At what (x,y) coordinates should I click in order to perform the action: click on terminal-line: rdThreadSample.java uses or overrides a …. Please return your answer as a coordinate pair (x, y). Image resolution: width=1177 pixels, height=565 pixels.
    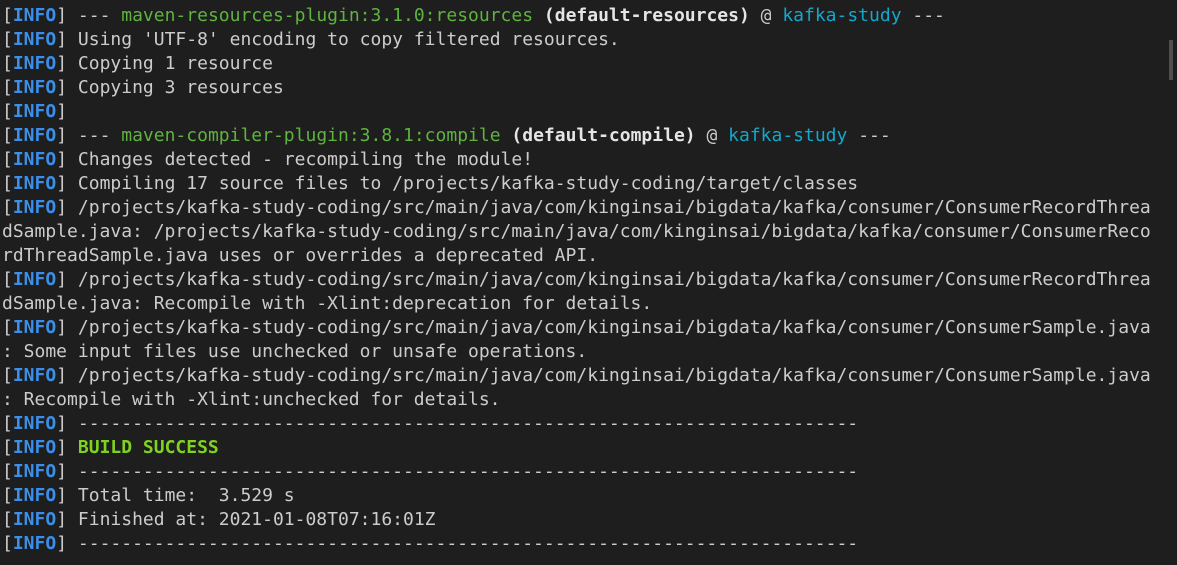
    Looking at the image, I should click on (582, 256).